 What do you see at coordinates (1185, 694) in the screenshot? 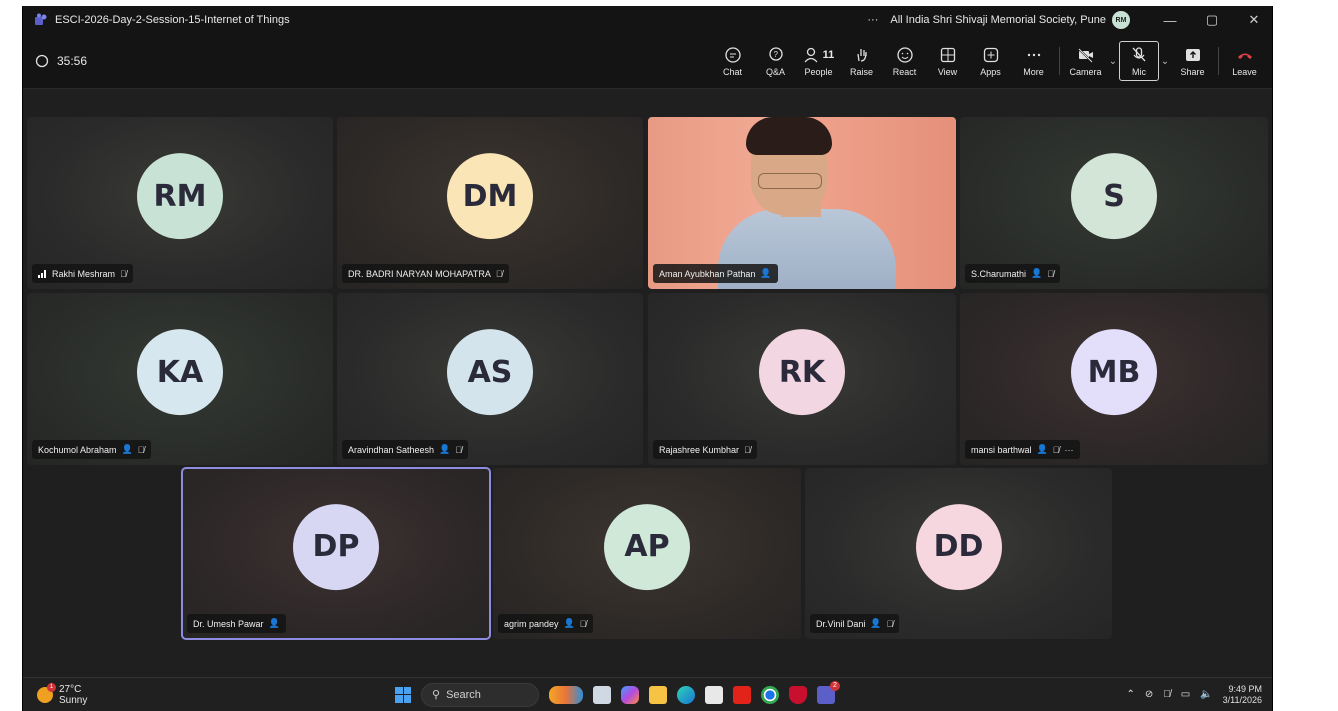
I see `network-icon: ▭` at bounding box center [1185, 694].